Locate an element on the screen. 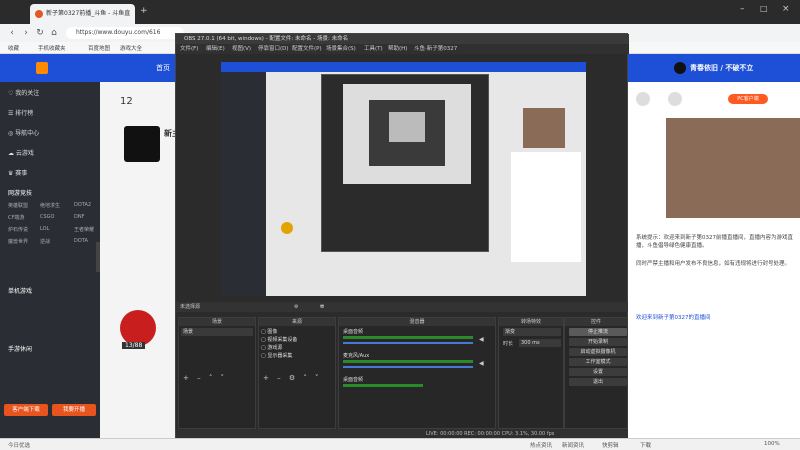  scene-item: 场景 is located at coordinates (217, 332).